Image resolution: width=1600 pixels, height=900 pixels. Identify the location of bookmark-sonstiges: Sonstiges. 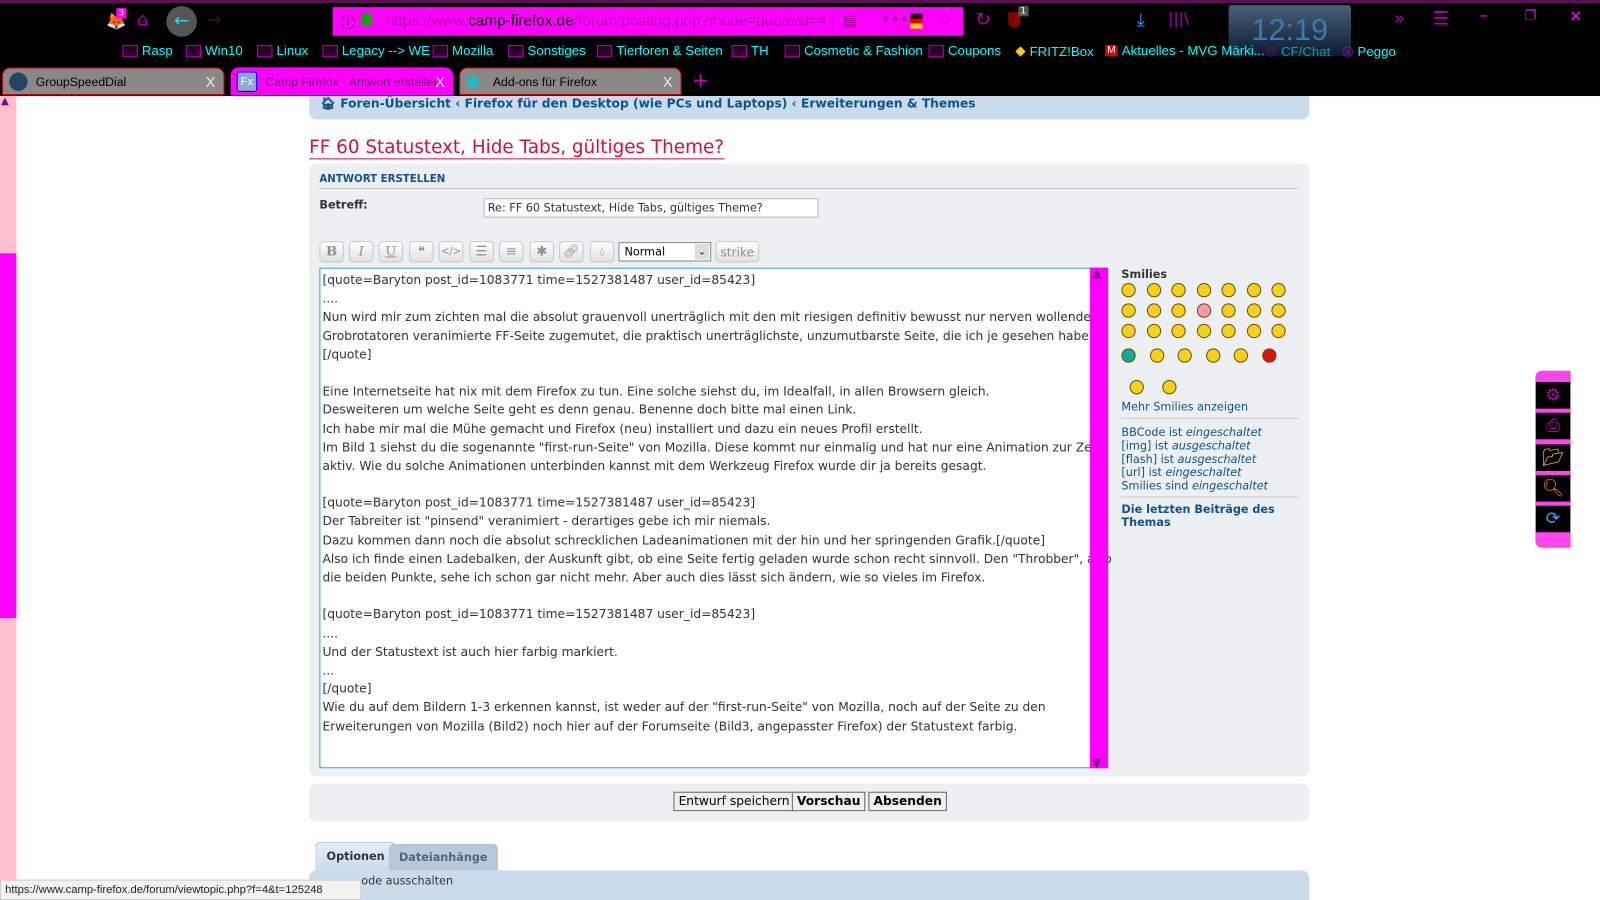
(547, 50).